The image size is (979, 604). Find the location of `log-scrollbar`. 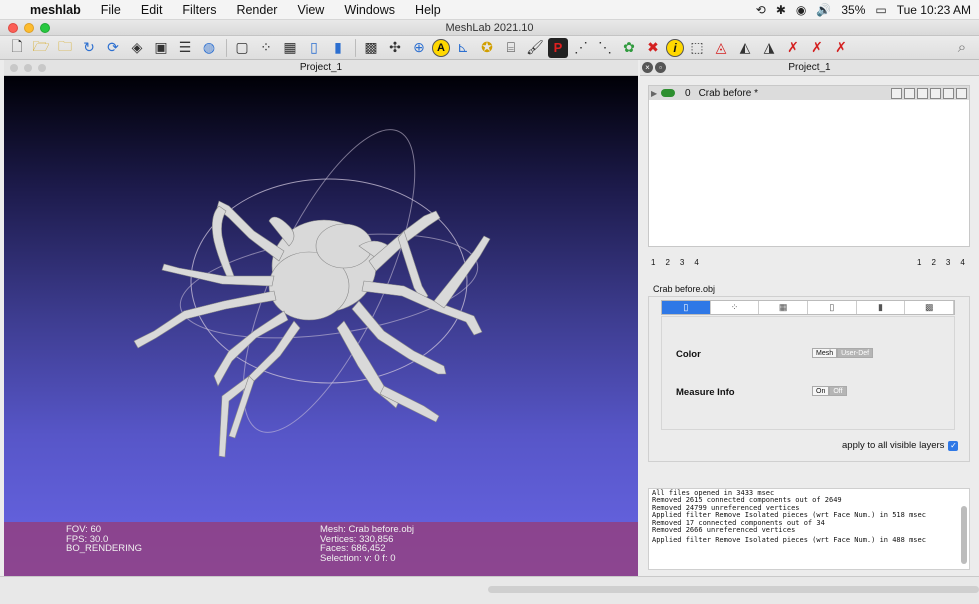

log-scrollbar is located at coordinates (964, 535).